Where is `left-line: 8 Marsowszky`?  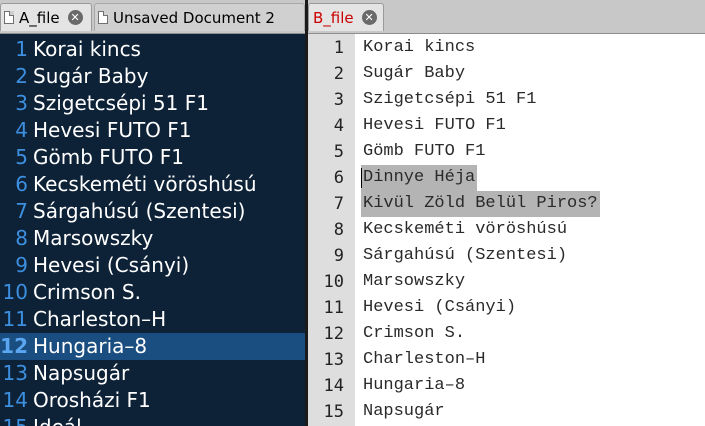 left-line: 8 Marsowszky is located at coordinates (152, 238).